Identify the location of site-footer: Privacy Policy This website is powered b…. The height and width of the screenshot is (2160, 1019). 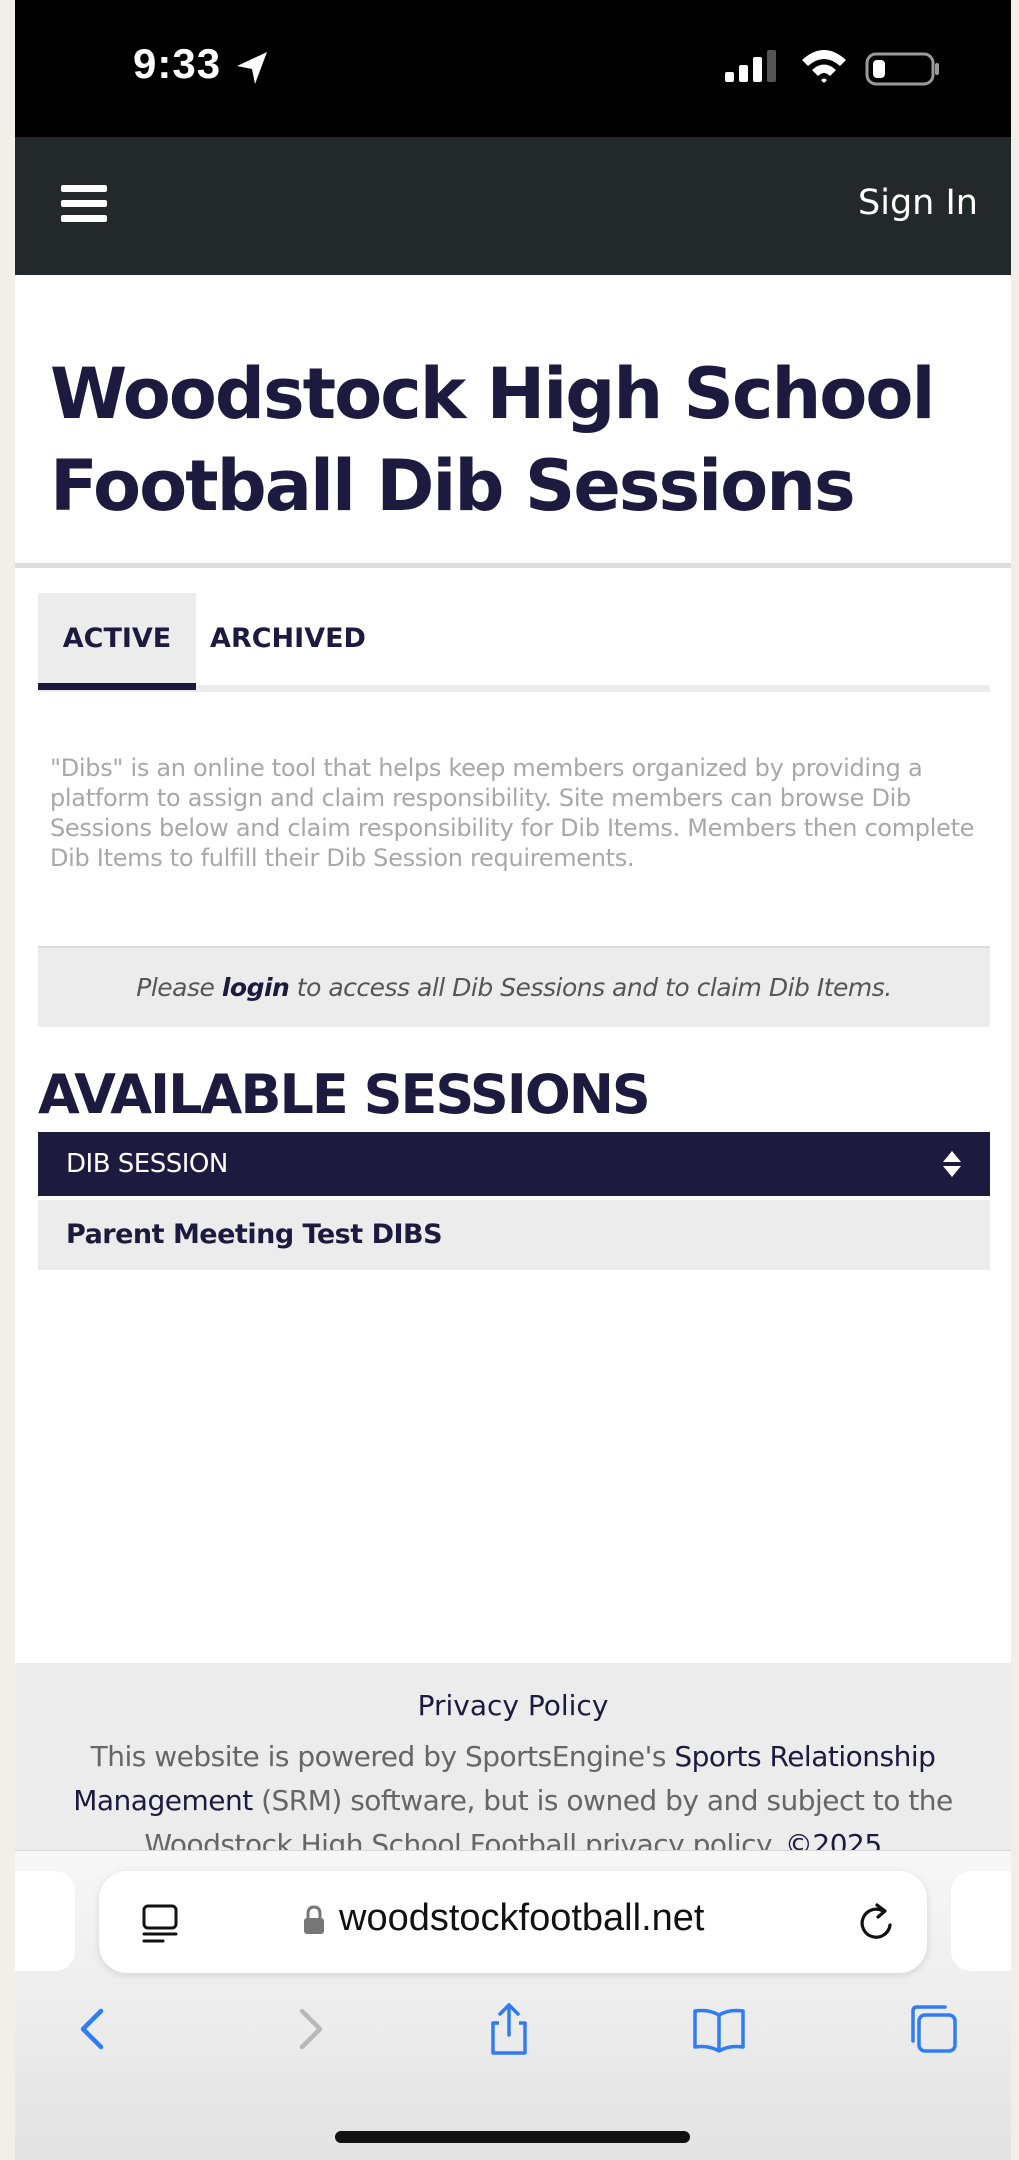
(513, 1784).